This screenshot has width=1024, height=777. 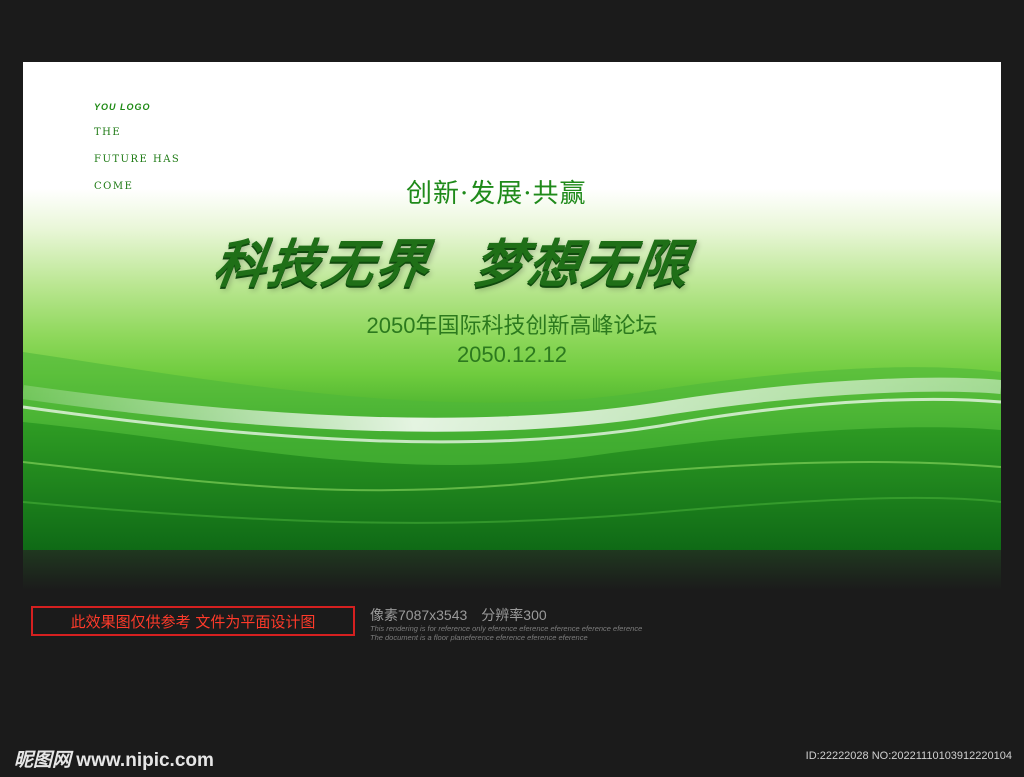 What do you see at coordinates (514, 615) in the screenshot?
I see `resolution: 分辨率300` at bounding box center [514, 615].